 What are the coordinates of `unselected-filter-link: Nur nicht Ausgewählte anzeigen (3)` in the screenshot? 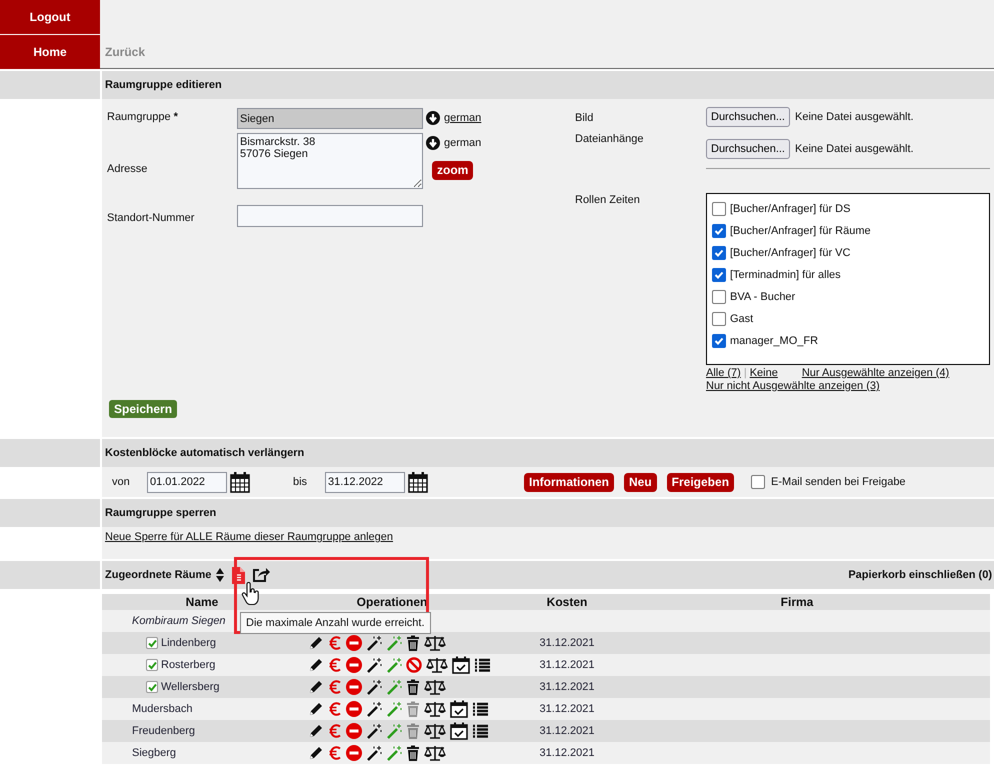 It's located at (793, 386).